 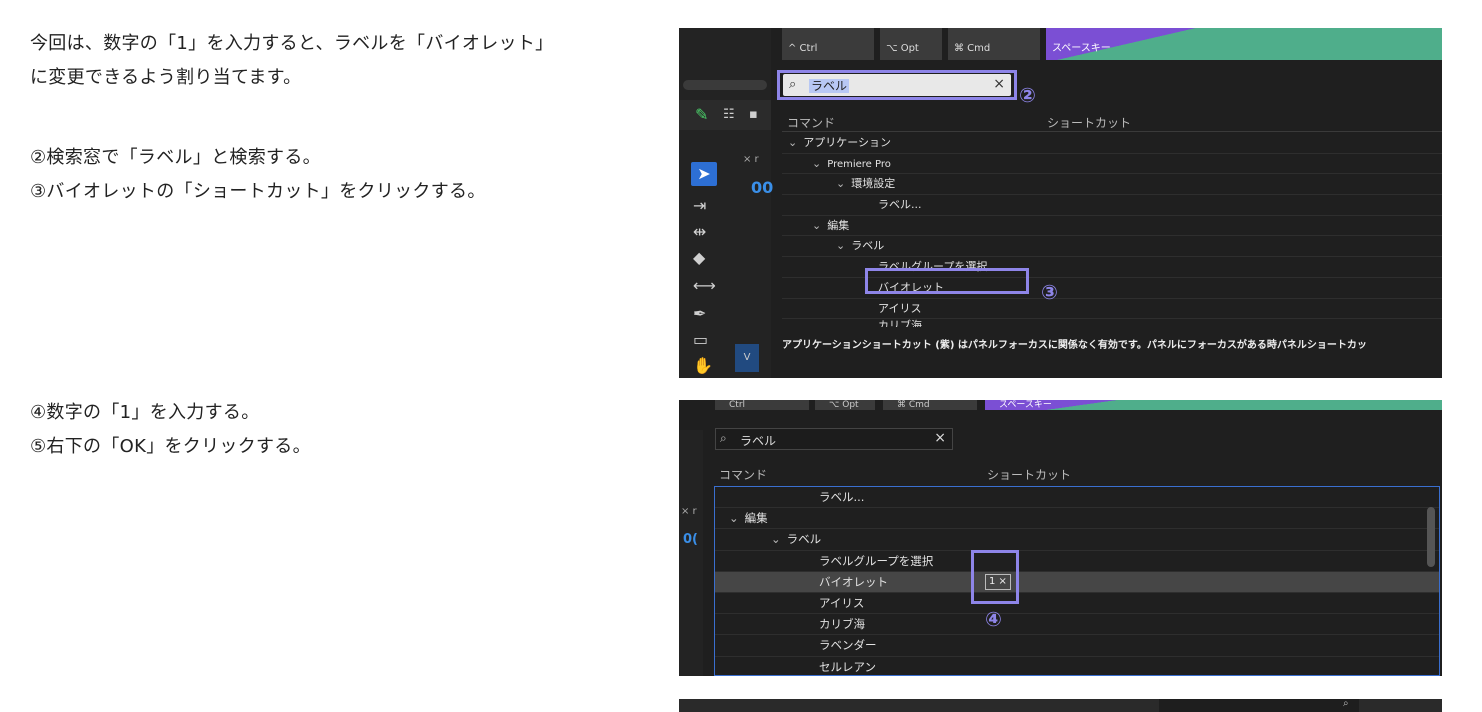 What do you see at coordinates (848, 666) in the screenshot?
I see `list-row-label: セルレアン` at bounding box center [848, 666].